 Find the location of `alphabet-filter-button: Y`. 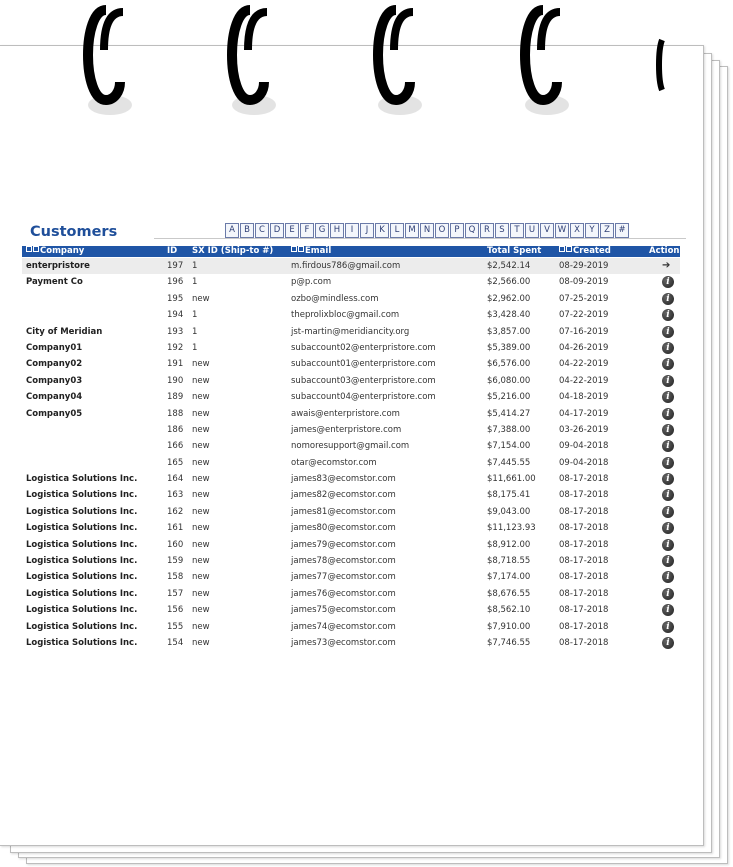

alphabet-filter-button: Y is located at coordinates (592, 230).